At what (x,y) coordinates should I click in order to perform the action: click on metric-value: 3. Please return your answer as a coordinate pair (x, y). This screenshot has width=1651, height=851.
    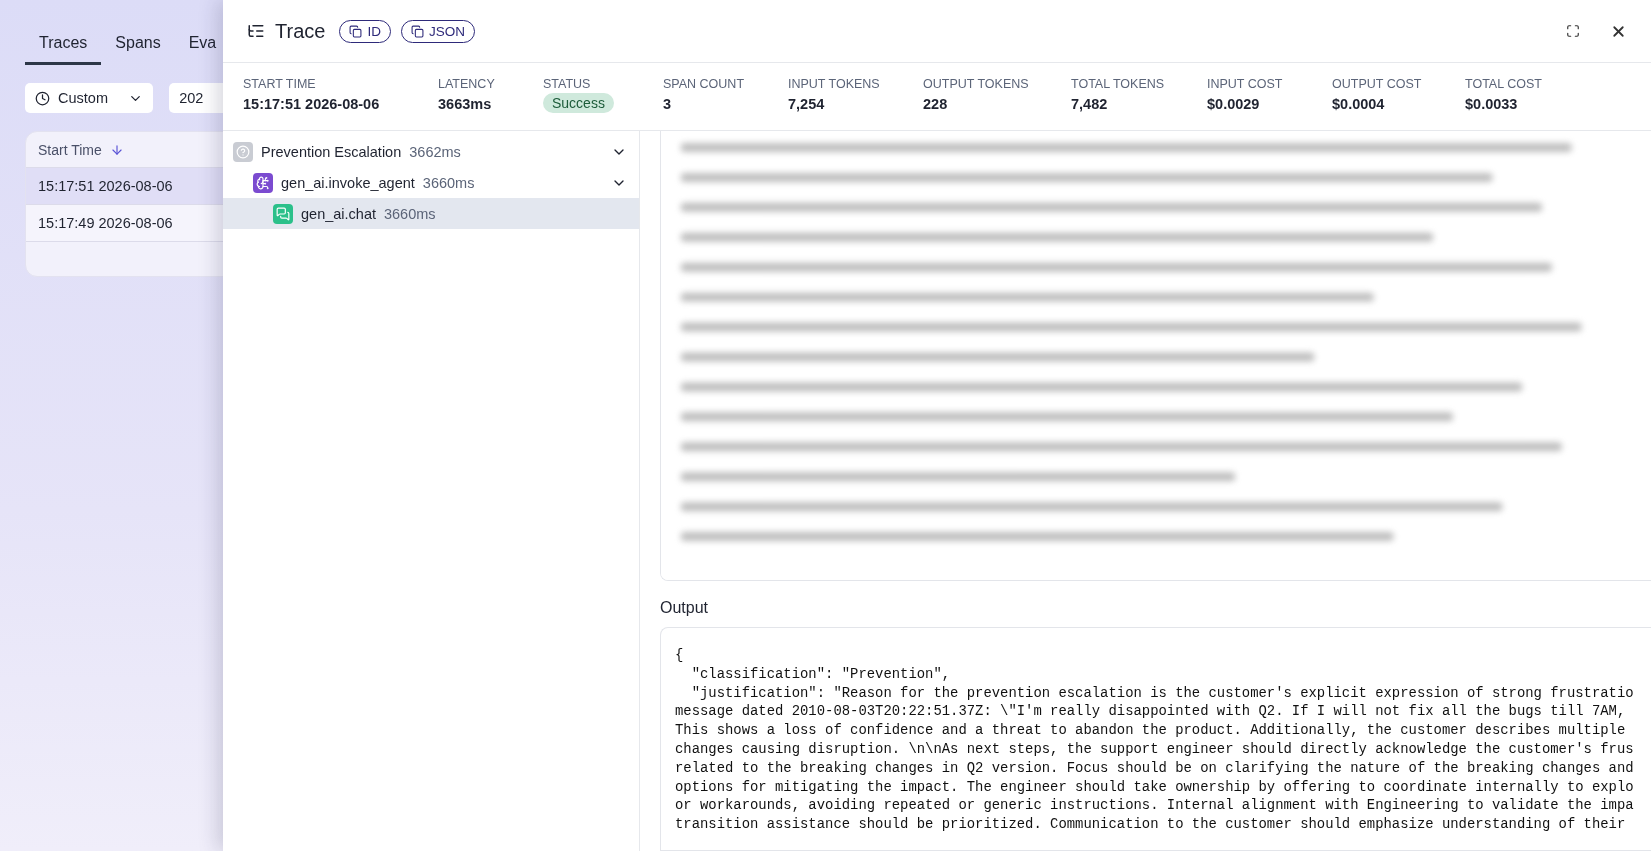
    Looking at the image, I should click on (667, 104).